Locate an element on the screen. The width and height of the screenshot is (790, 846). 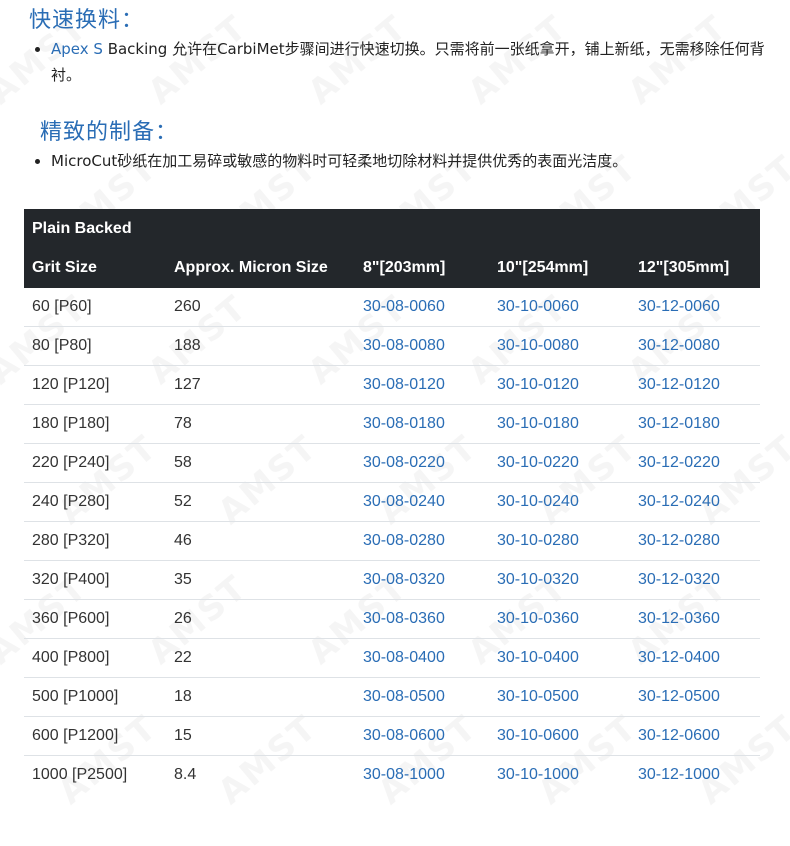
part-12in-link: 30-12-0360 is located at coordinates (695, 619).